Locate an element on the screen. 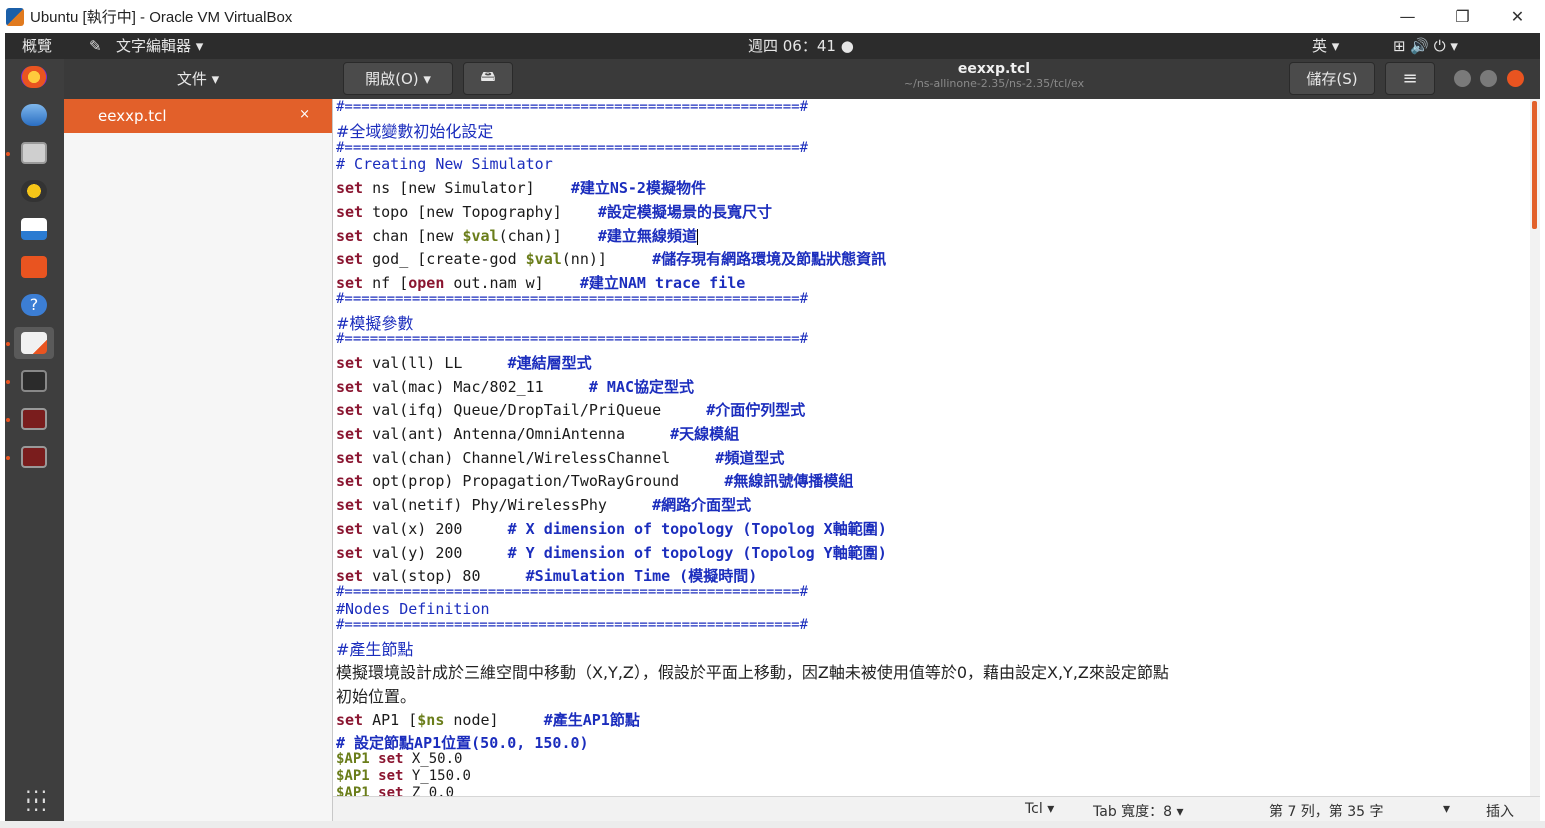 This screenshot has width=1545, height=828. clock: 週四 06：41 ● is located at coordinates (801, 46).